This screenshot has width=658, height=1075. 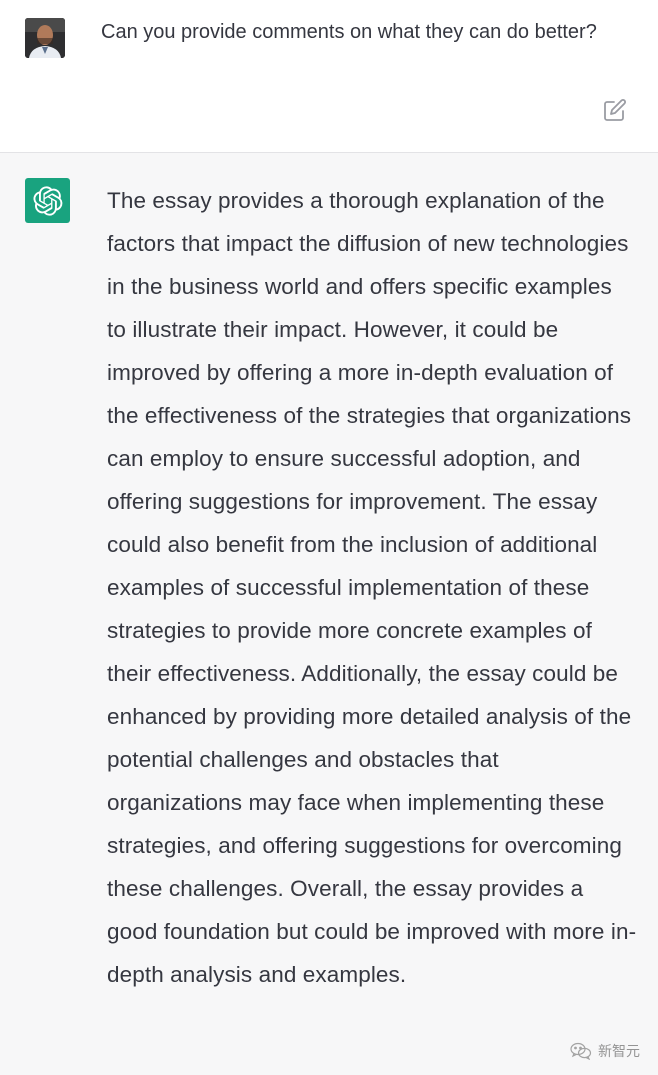 I want to click on assistant-avatar, so click(x=47, y=200).